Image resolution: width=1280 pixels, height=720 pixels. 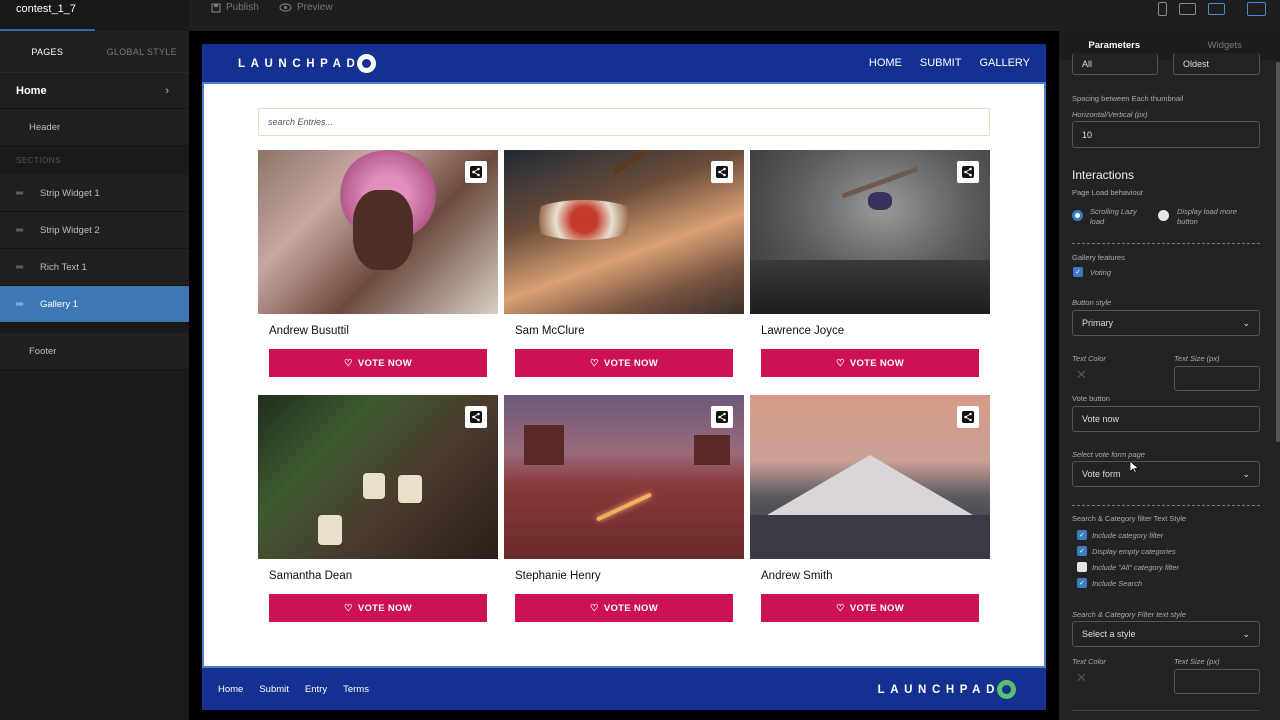 What do you see at coordinates (230, 689) in the screenshot?
I see `footer-link-home: Home` at bounding box center [230, 689].